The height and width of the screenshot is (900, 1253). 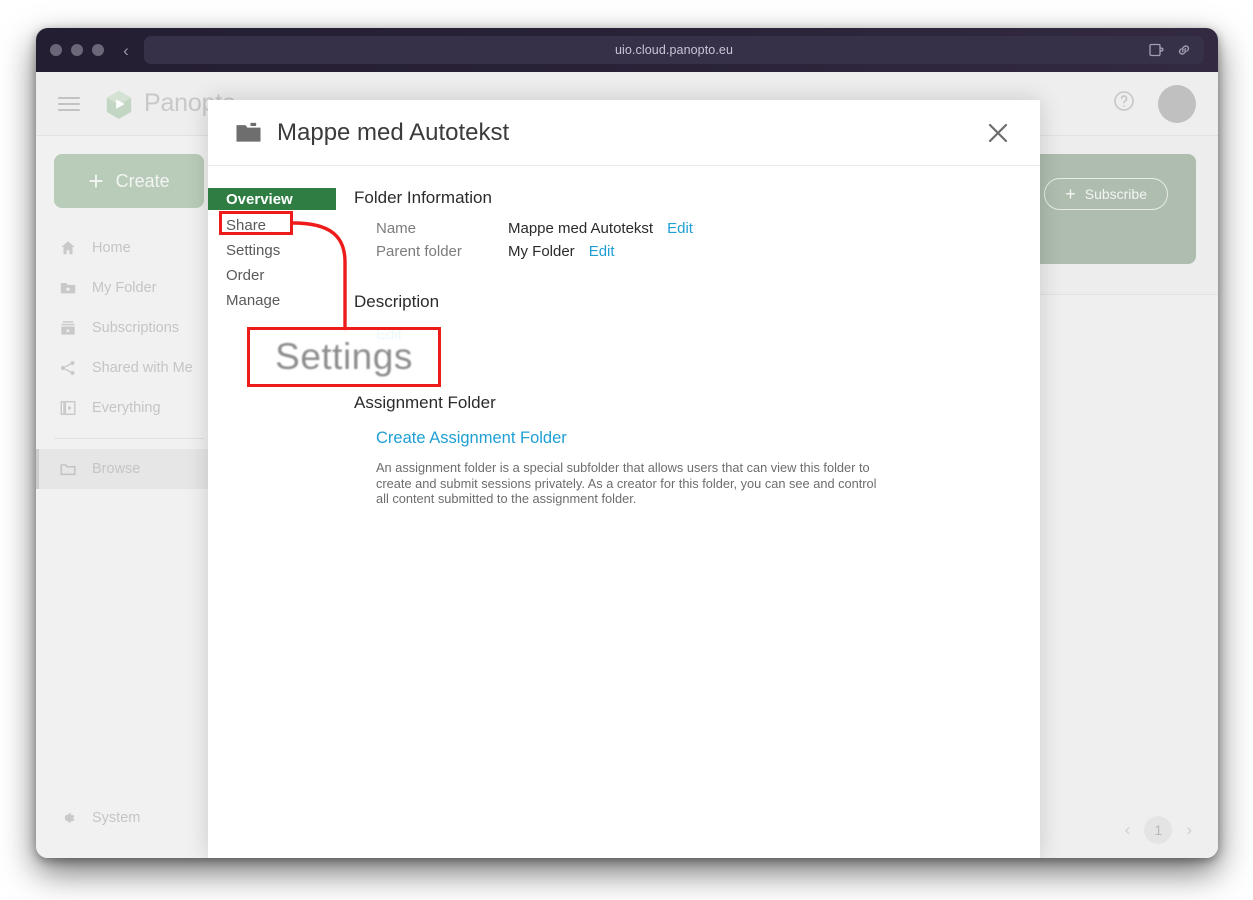 What do you see at coordinates (272, 347) in the screenshot?
I see `modal-sidebar-nav: Overview Share Settings Order Manage` at bounding box center [272, 347].